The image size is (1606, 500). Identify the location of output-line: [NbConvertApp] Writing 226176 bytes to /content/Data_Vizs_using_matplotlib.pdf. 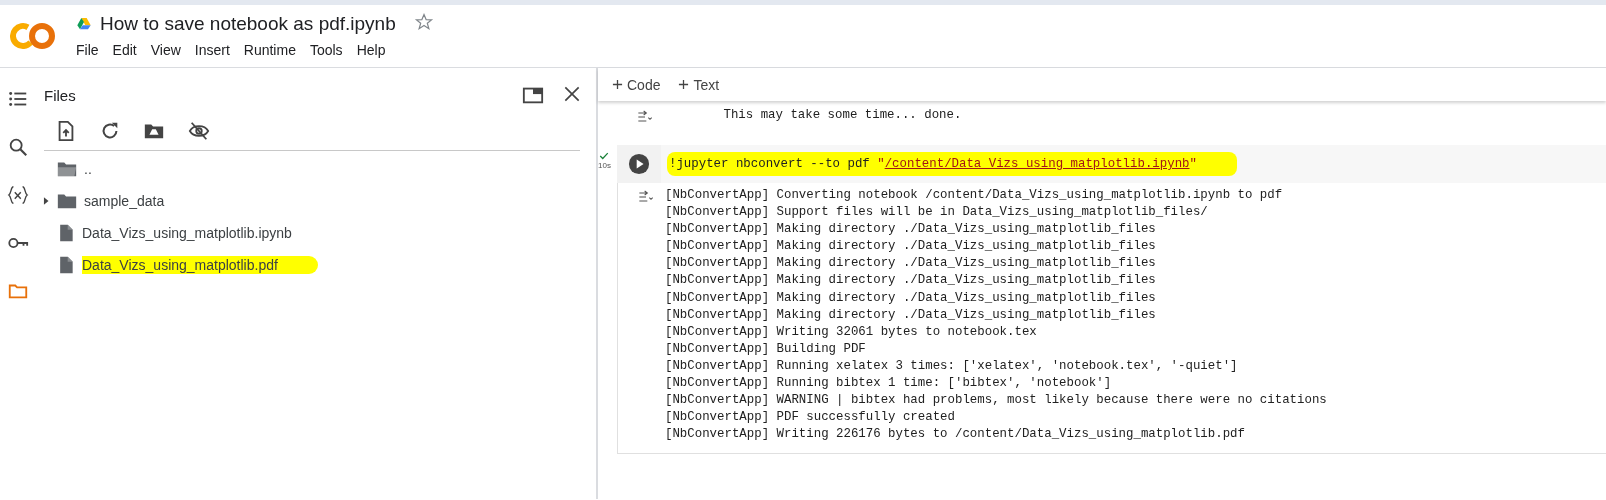
(955, 435).